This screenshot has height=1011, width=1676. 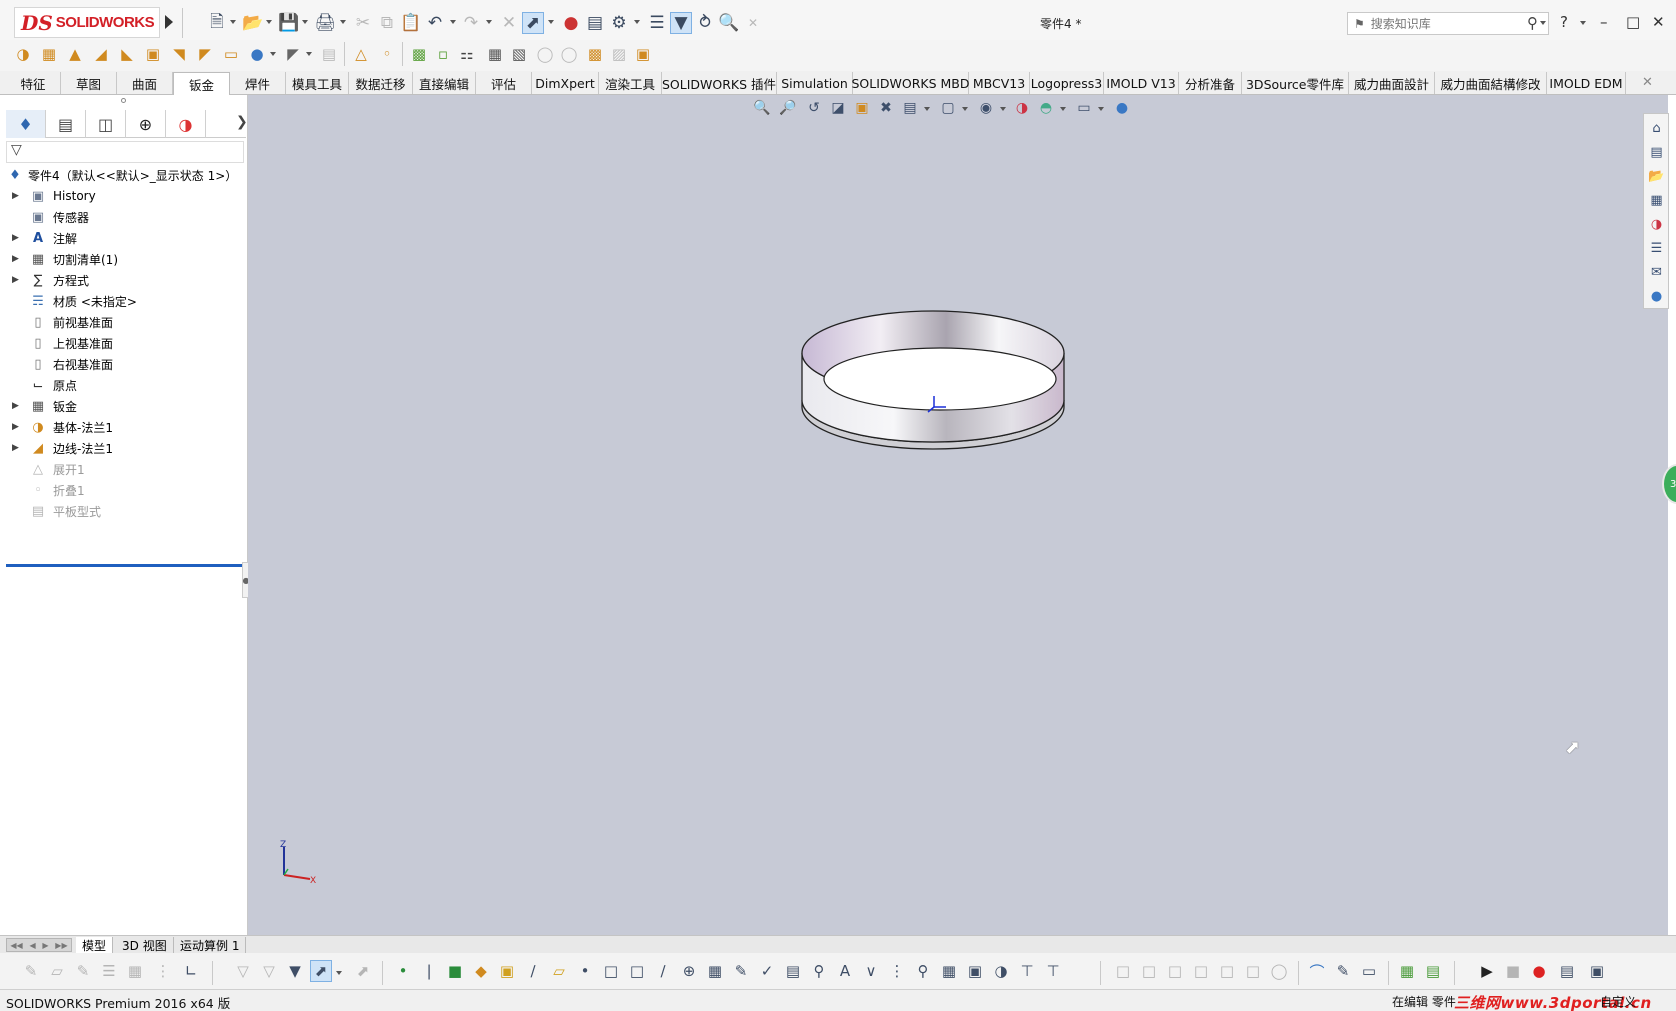 What do you see at coordinates (949, 971) in the screenshot?
I see `filter-dowel-pins-icon: ▦` at bounding box center [949, 971].